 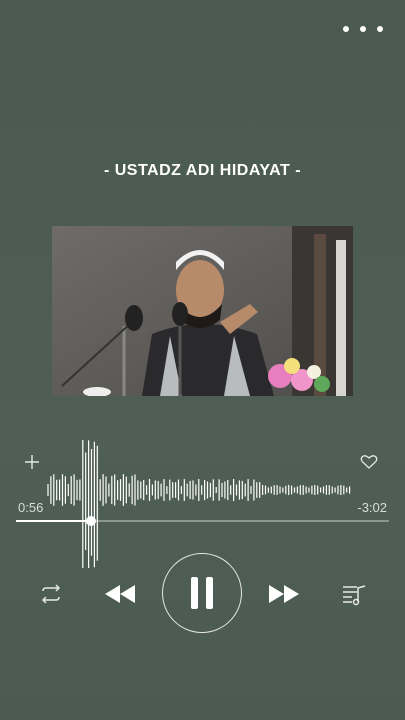 I want to click on rewind-button, so click(x=120, y=594).